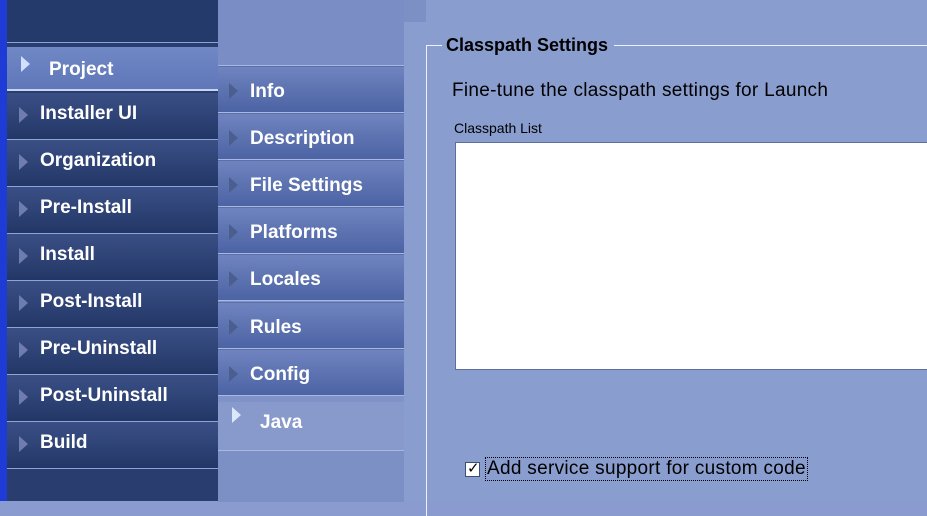 The image size is (927, 516). What do you see at coordinates (280, 374) in the screenshot?
I see `tab-label: Config` at bounding box center [280, 374].